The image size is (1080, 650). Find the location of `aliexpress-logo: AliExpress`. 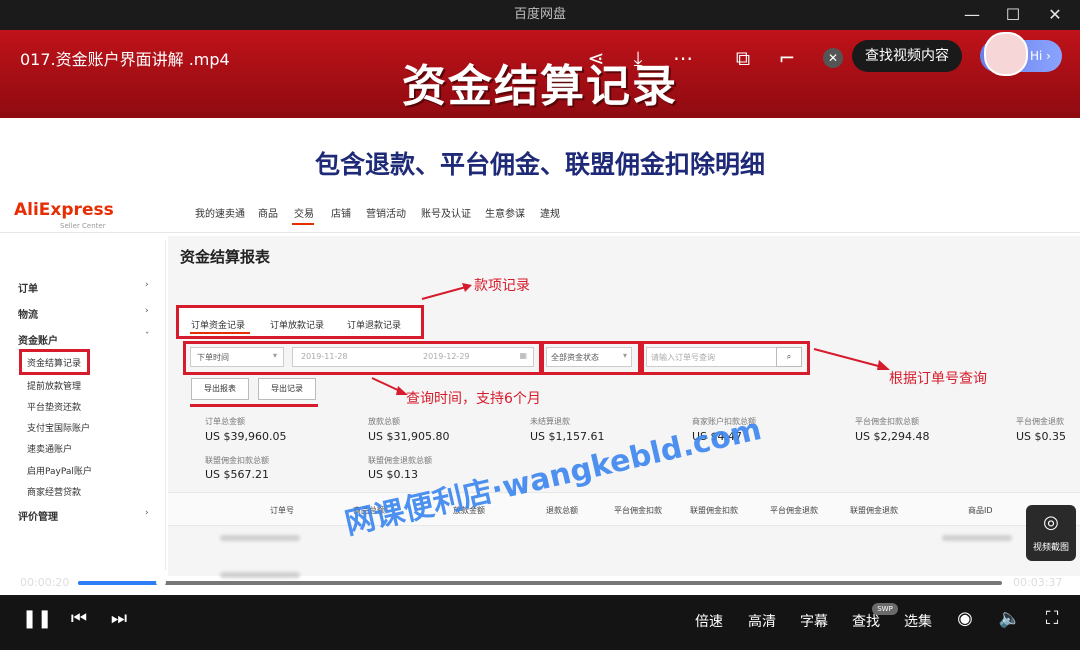

aliexpress-logo: AliExpress is located at coordinates (64, 210).